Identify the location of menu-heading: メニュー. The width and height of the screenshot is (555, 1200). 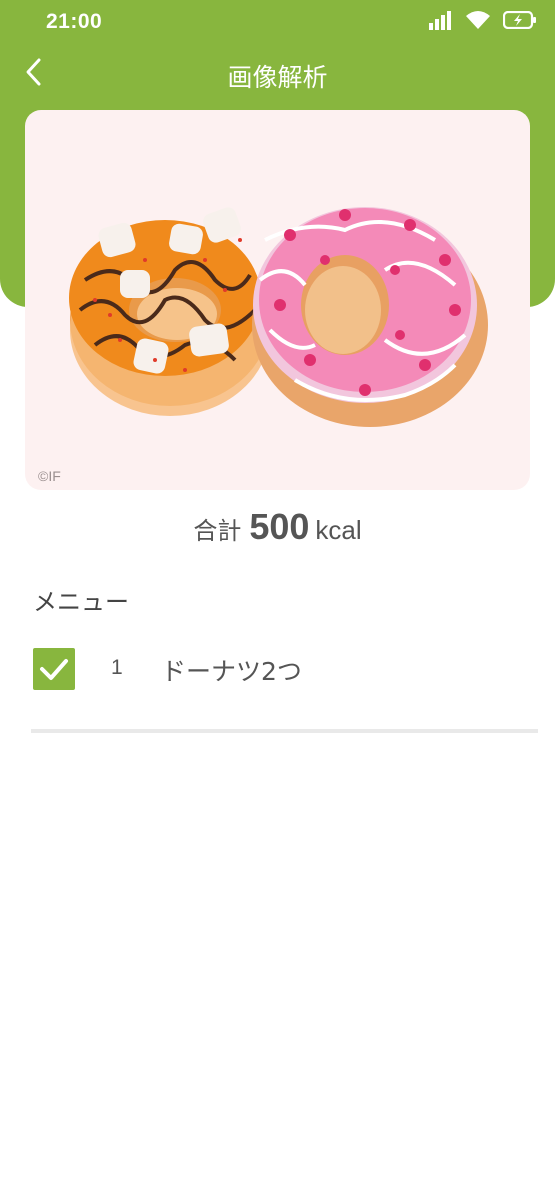
(81, 602).